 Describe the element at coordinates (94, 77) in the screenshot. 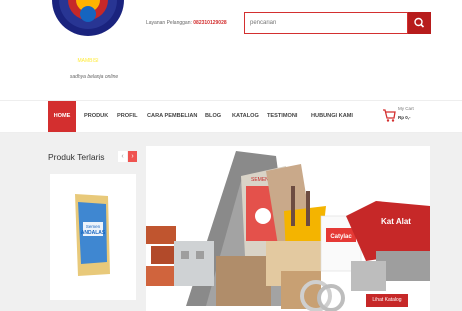

I see `tagline: sadhya belanja online` at that location.